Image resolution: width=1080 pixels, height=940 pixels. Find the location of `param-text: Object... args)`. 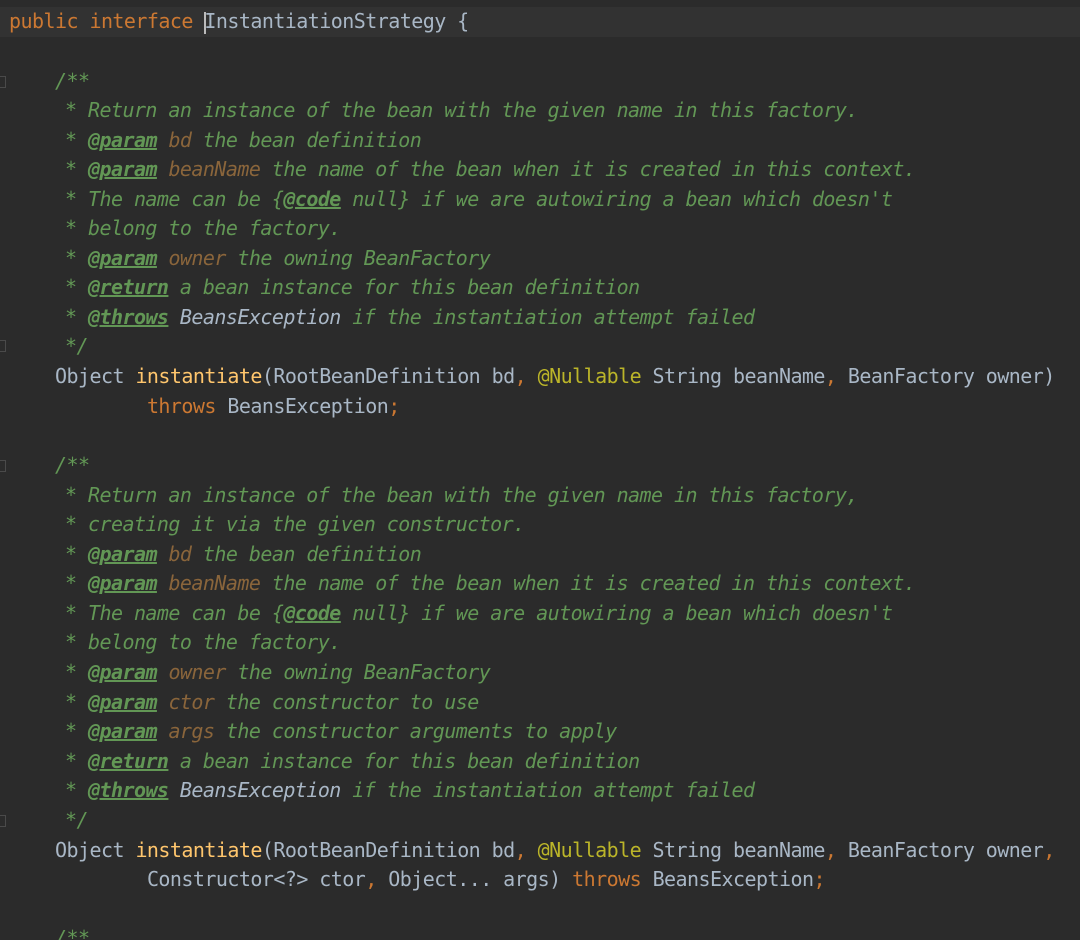

param-text: Object... args) is located at coordinates (480, 879).